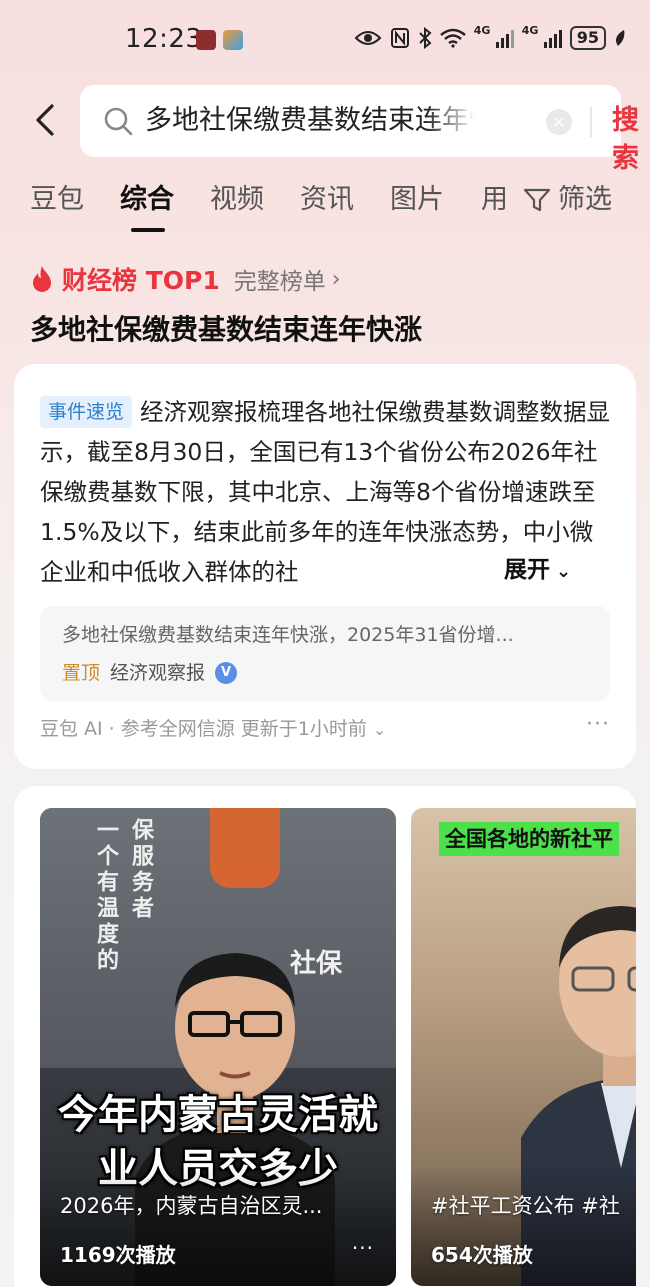 The width and height of the screenshot is (650, 1287). I want to click on chevron-right-icon: ›, so click(336, 279).